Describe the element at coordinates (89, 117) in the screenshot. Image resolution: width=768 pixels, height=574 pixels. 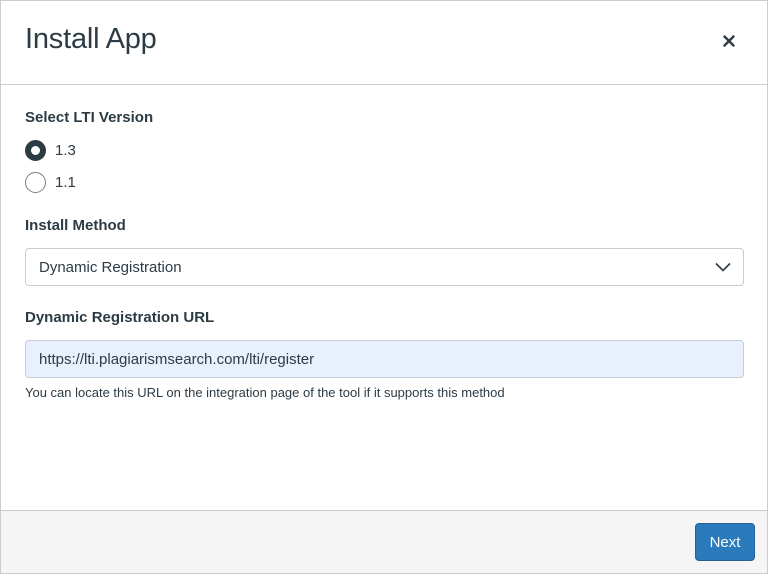
I see `lti-version-label: Select LTI Version` at that location.